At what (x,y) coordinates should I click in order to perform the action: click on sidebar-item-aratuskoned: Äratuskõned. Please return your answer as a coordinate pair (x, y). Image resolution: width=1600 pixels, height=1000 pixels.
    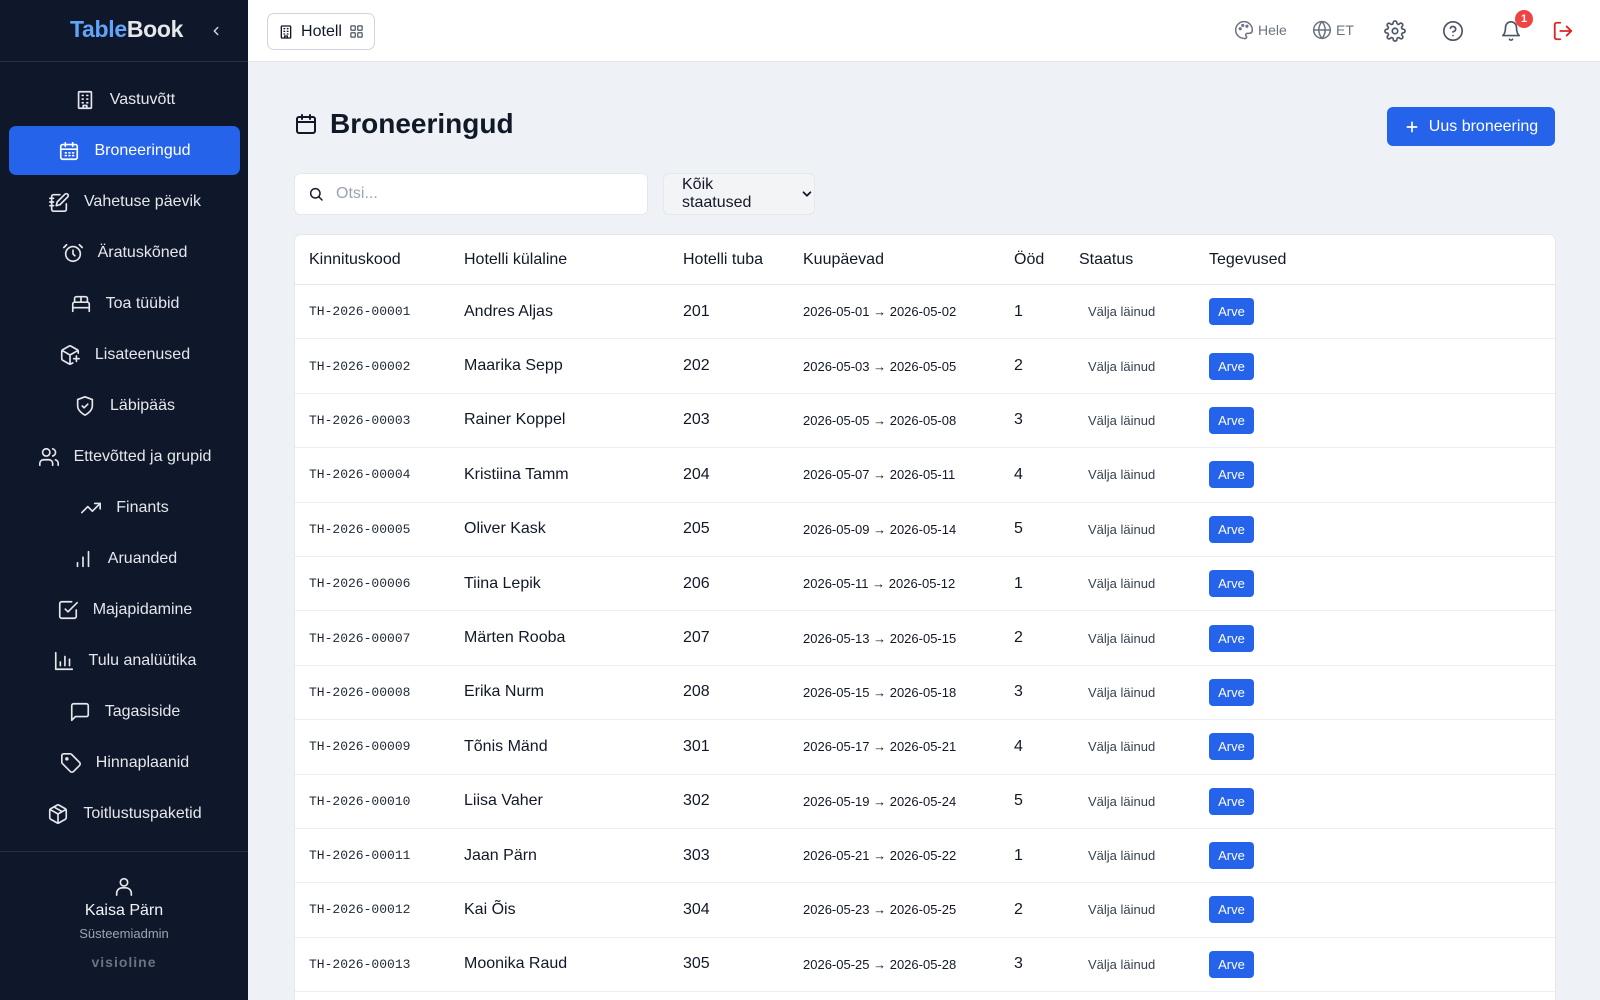
    Looking at the image, I should click on (124, 252).